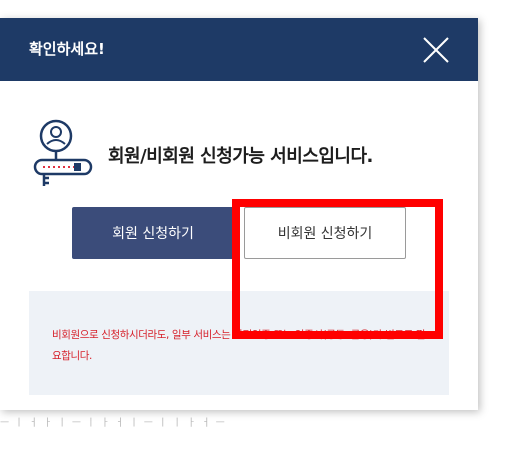 The image size is (508, 465). What do you see at coordinates (67, 49) in the screenshot?
I see `modal-title: 확인하세요!` at bounding box center [67, 49].